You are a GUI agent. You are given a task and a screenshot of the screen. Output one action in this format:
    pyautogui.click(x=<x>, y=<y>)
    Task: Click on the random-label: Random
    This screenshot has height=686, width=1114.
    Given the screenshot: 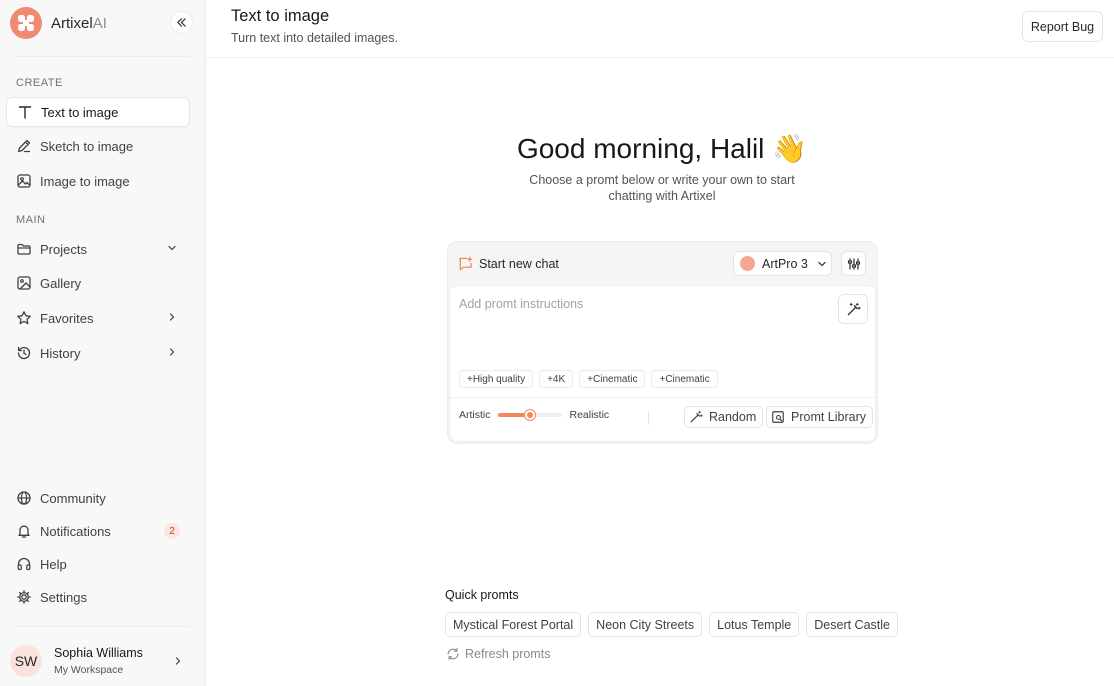 What is the action you would take?
    pyautogui.click(x=733, y=417)
    